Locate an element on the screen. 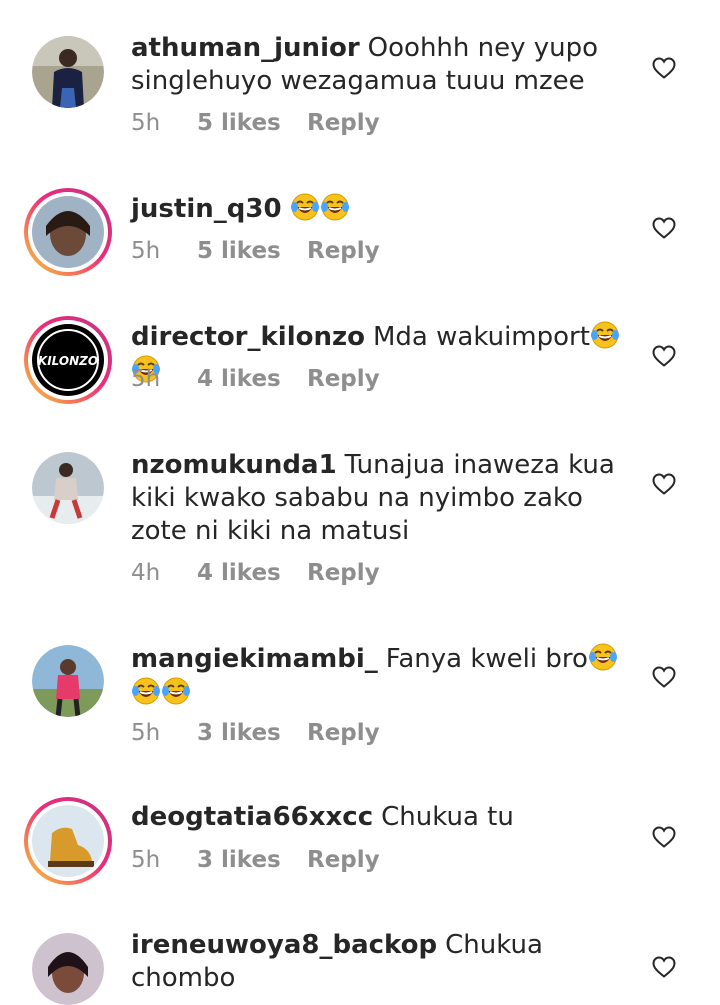 Image resolution: width=720 pixels, height=1005 pixels. kilonzo-logo: KILONZO is located at coordinates (68, 360).